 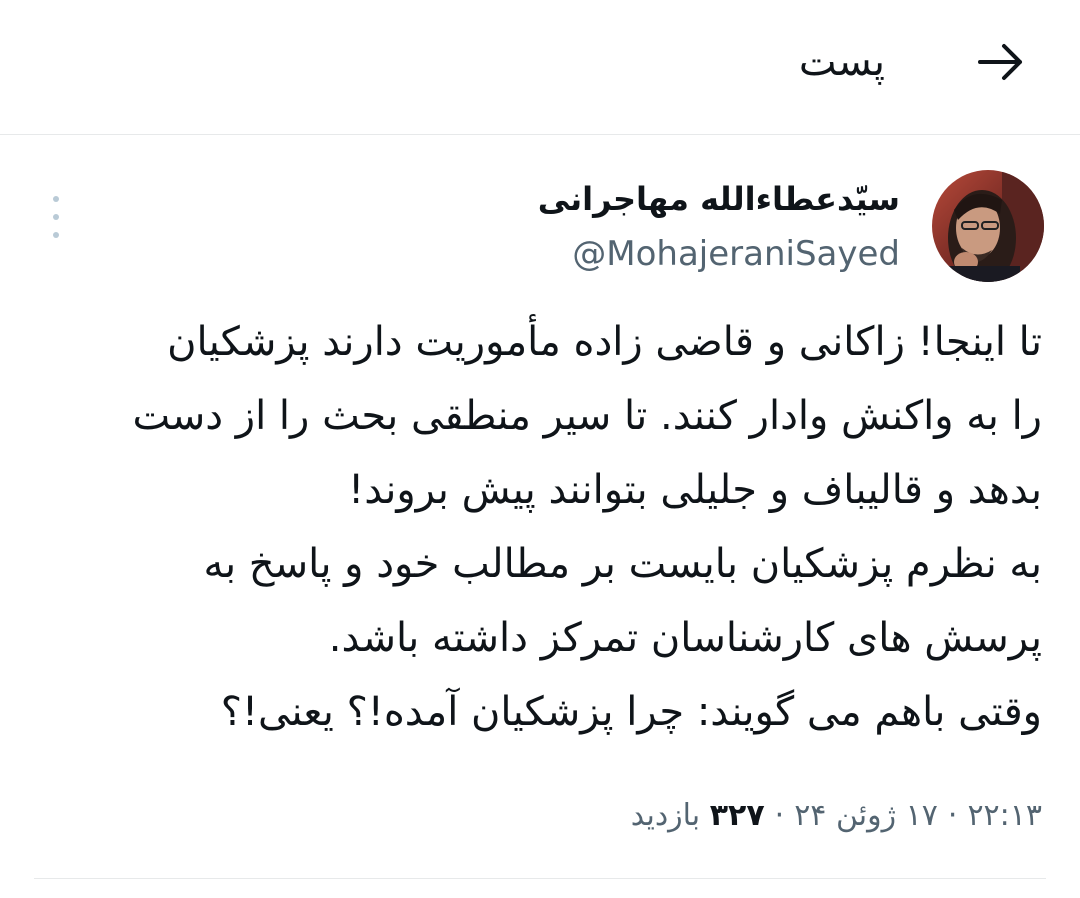 I want to click on back-button, so click(x=1002, y=62).